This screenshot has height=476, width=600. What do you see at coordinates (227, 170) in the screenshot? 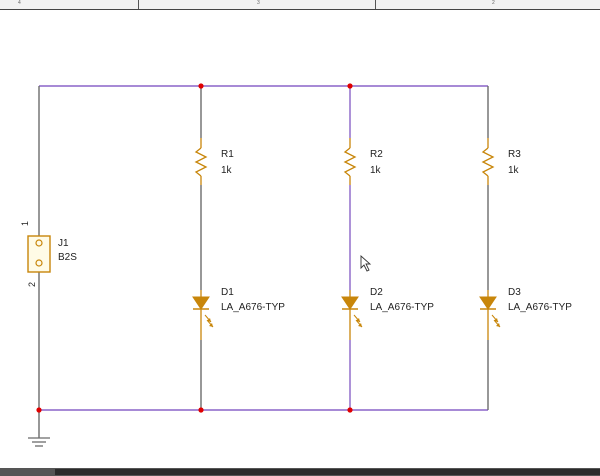
I see `r1-value: 1k` at bounding box center [227, 170].